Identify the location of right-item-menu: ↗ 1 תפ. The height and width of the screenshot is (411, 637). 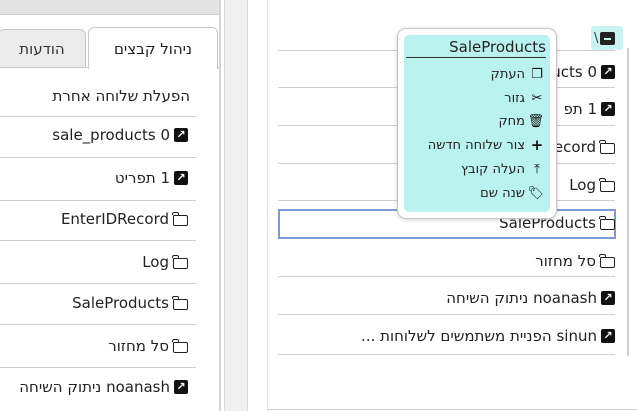
(589, 109).